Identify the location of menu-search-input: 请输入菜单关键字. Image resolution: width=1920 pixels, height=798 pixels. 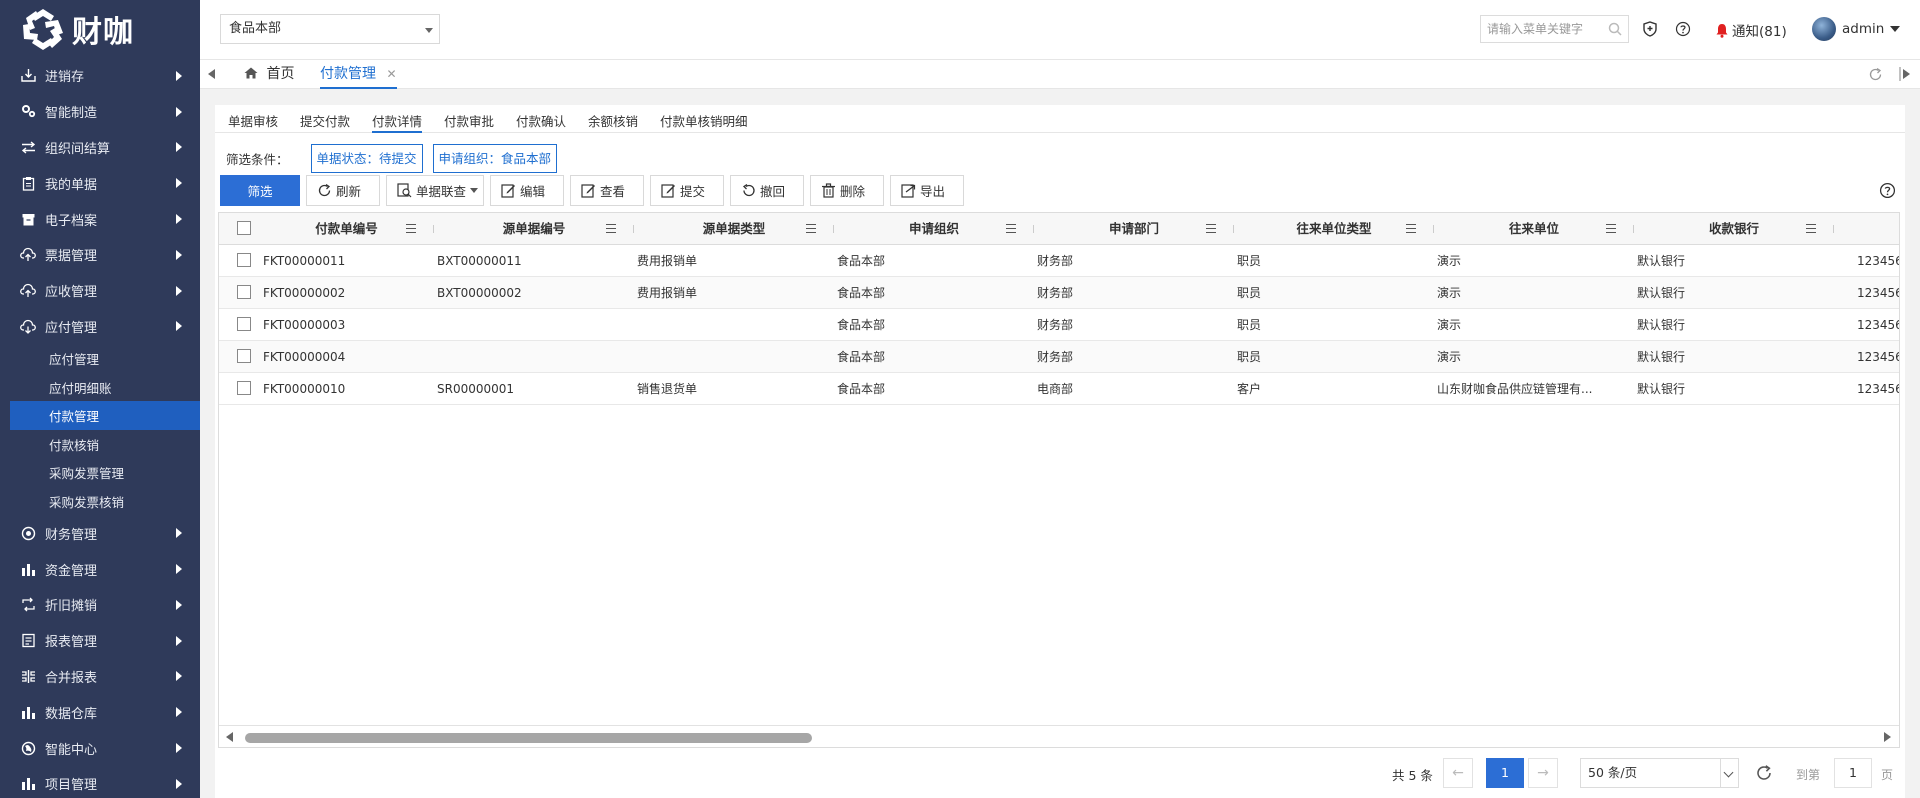
(1554, 29).